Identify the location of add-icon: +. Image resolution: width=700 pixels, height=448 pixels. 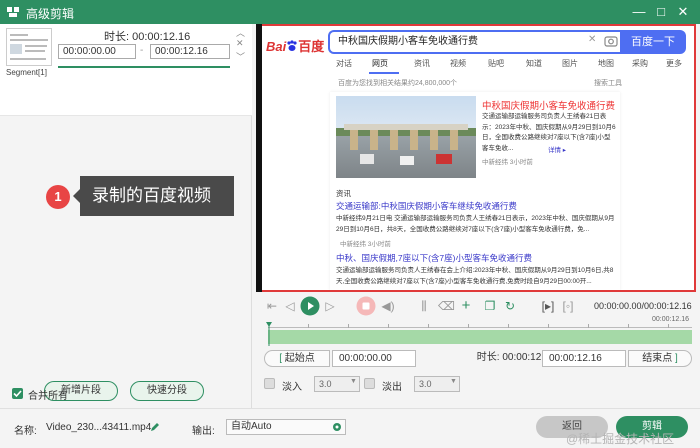
(466, 306).